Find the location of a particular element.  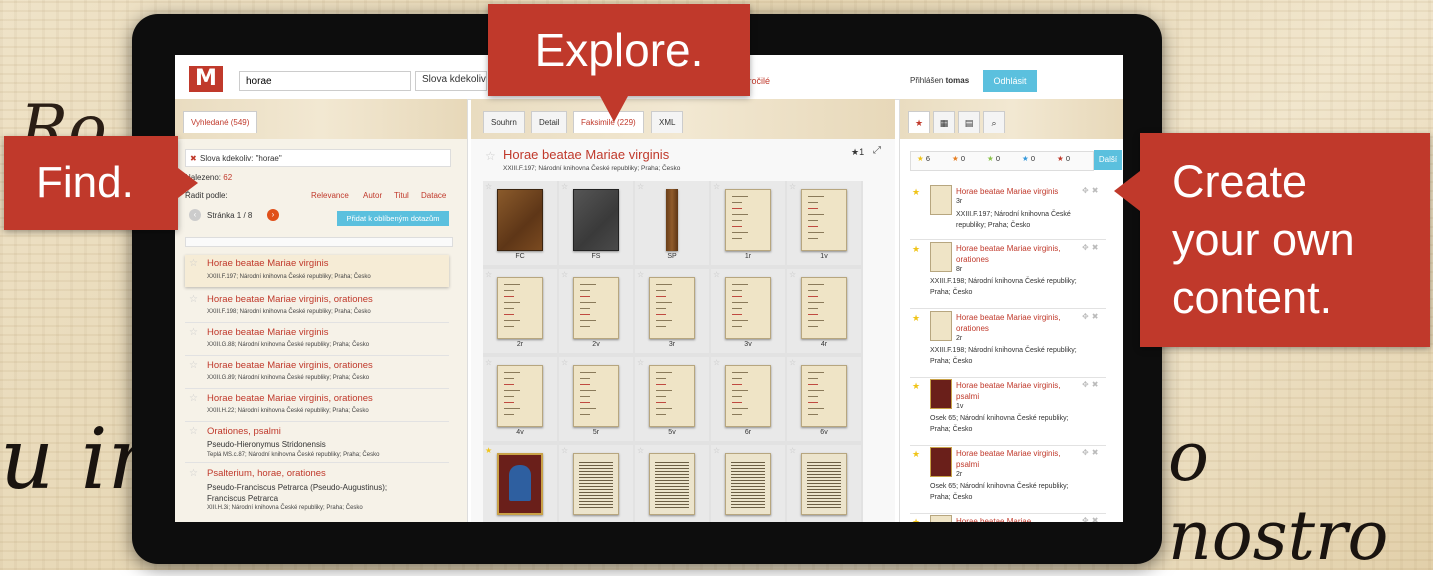

pager-prev-icon: ‹ is located at coordinates (195, 215).